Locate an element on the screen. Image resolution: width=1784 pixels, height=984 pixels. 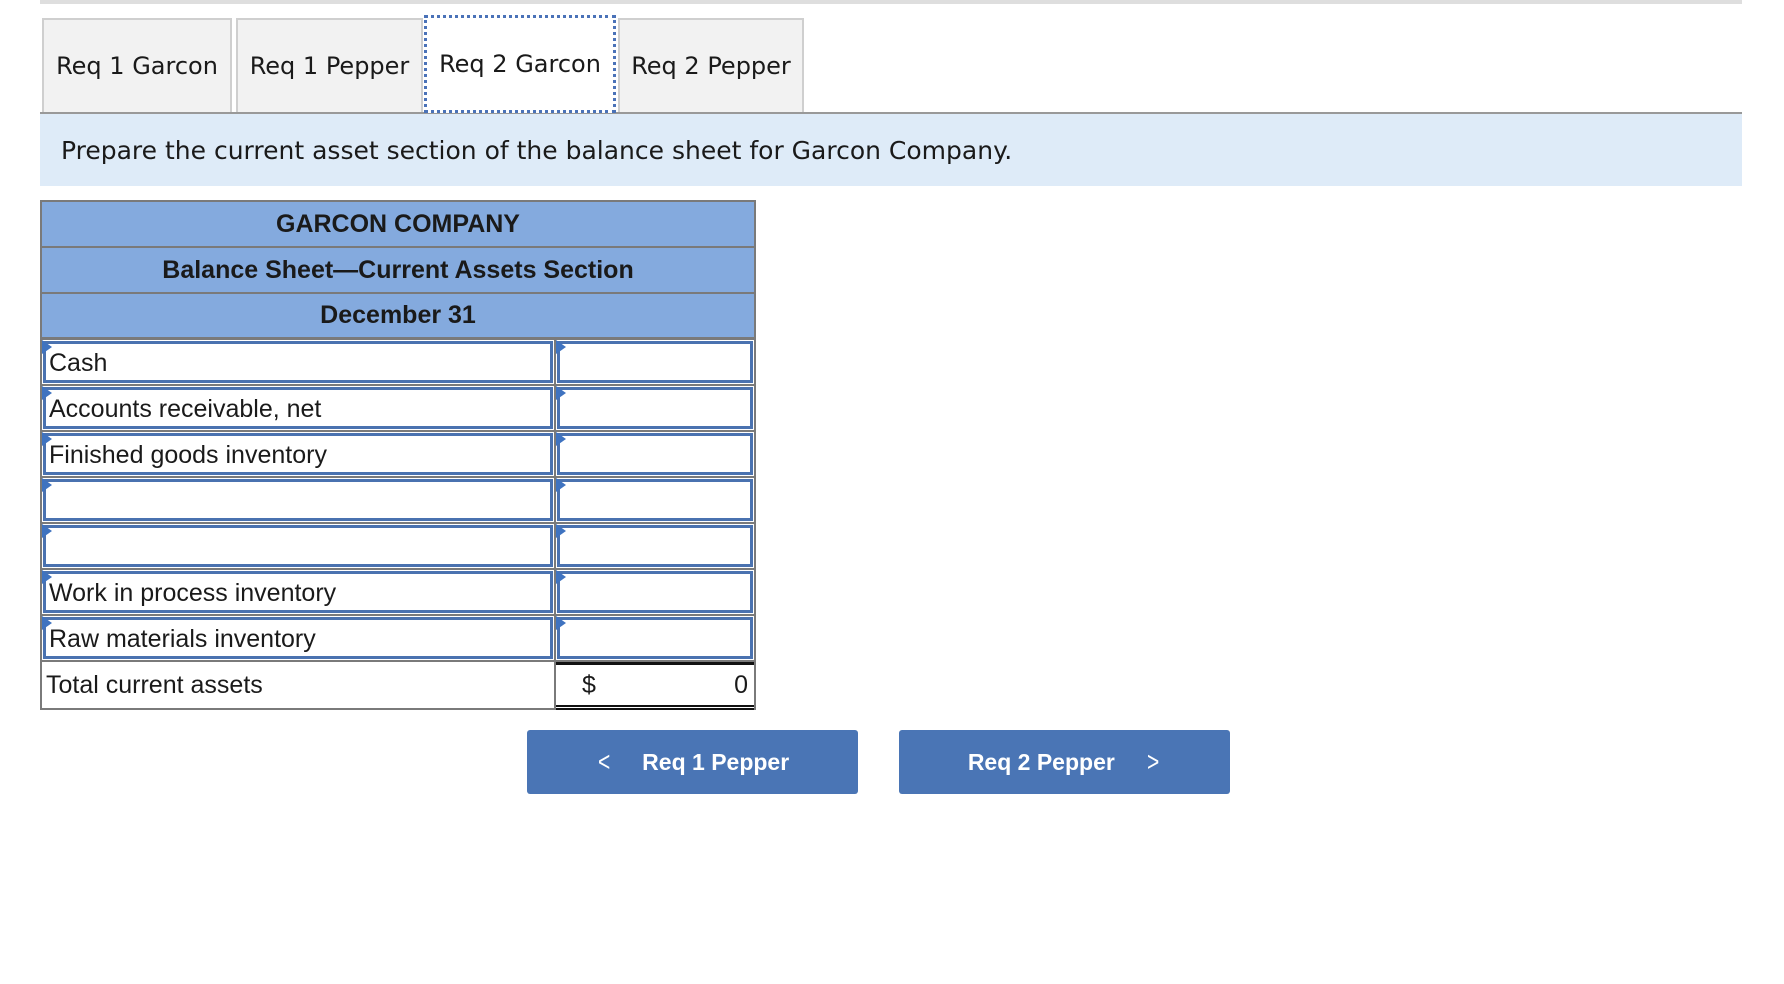
tab-req-1-pepper: Req 1 Pepper is located at coordinates (329, 65).